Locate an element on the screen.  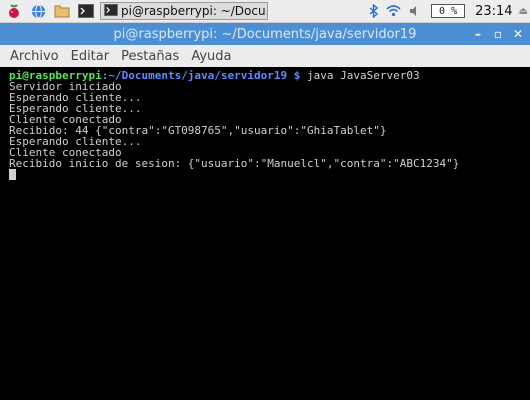
prompt-path: :~/Documents/java/servidor19 $ is located at coordinates (201, 75).